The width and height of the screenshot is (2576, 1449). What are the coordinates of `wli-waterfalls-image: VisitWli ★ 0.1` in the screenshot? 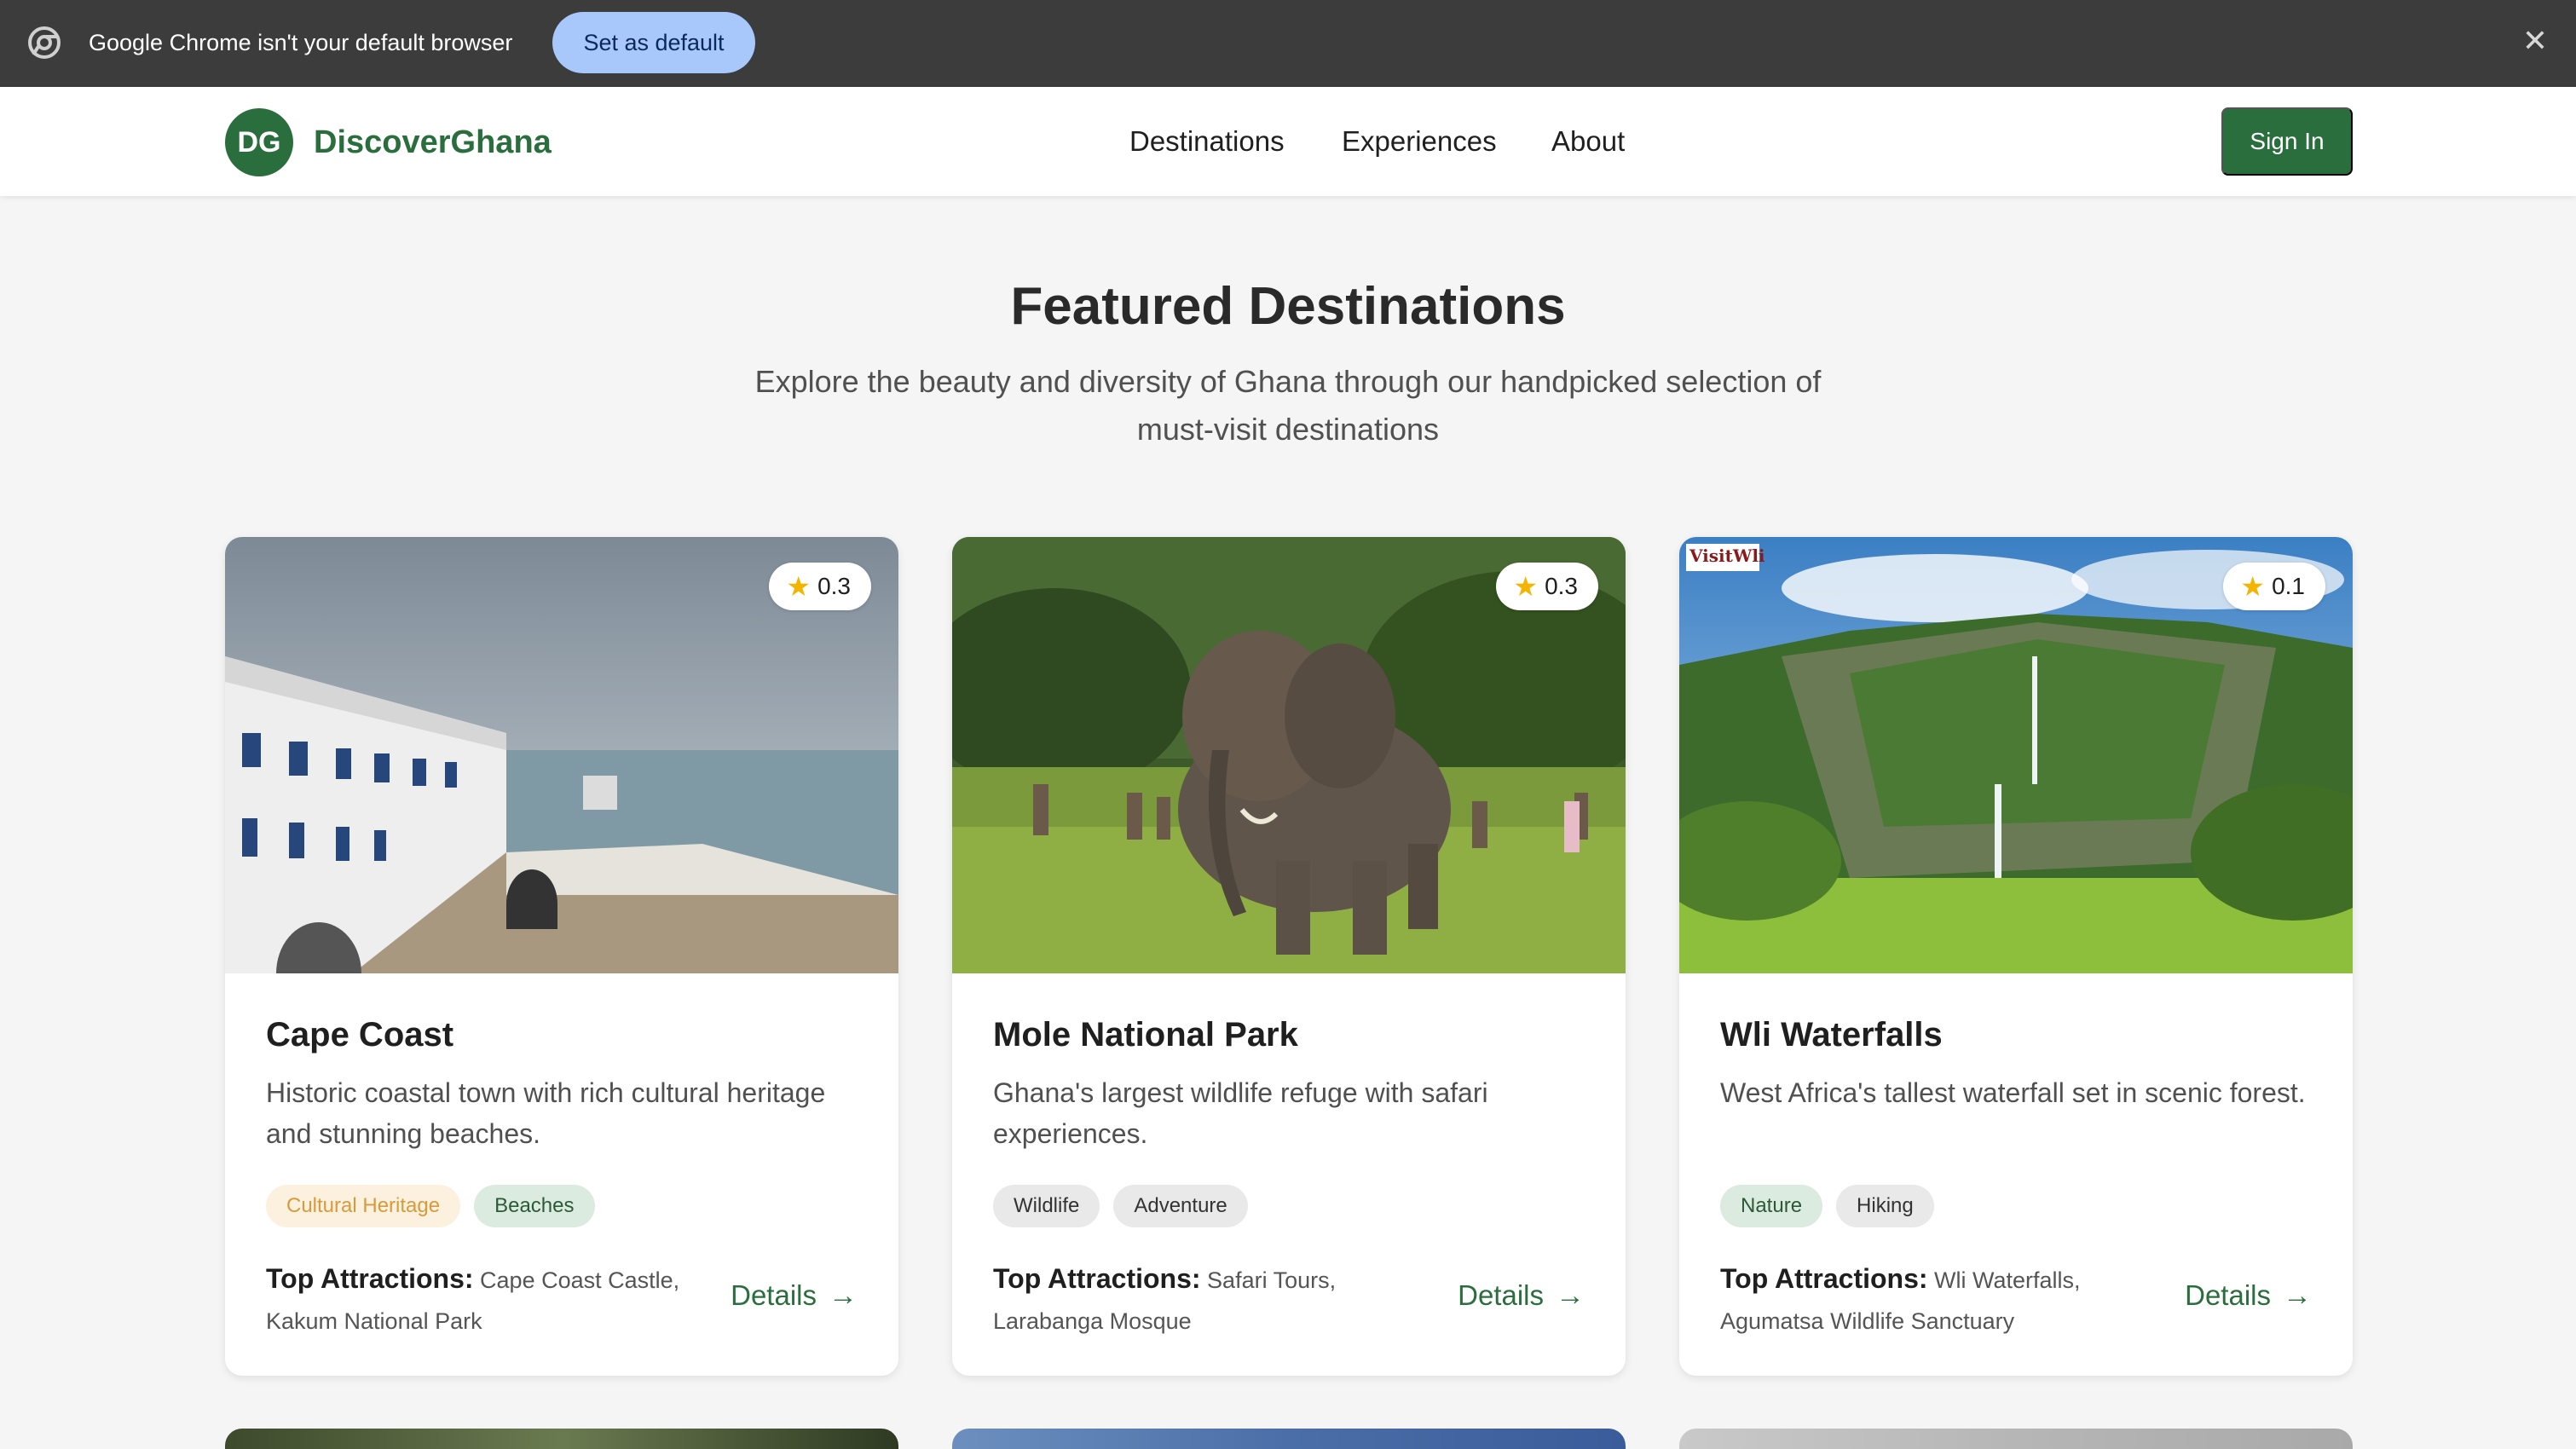 It's located at (2016, 755).